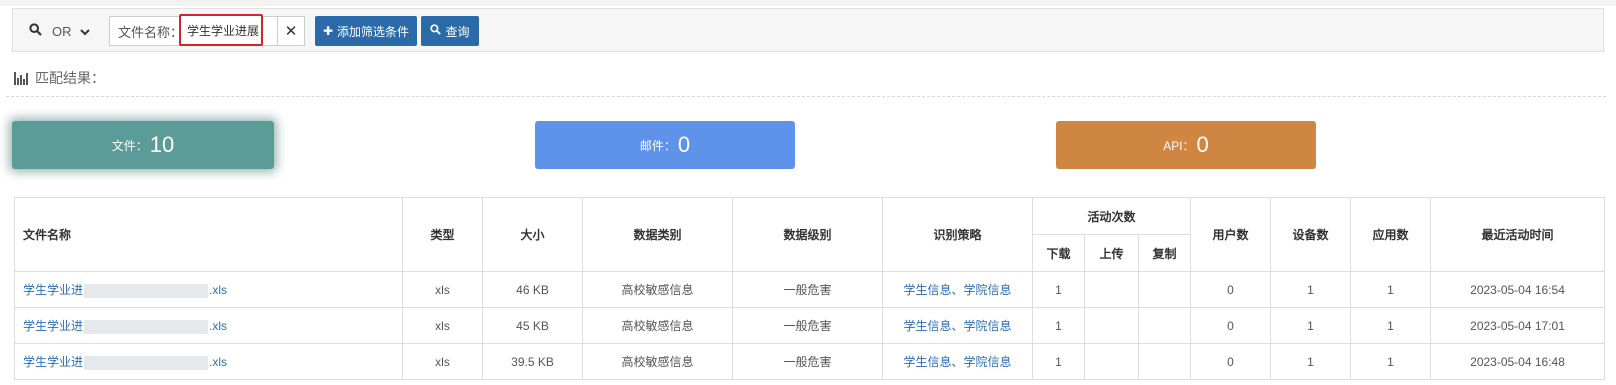  I want to click on col-header-type: 类型, so click(442, 234).